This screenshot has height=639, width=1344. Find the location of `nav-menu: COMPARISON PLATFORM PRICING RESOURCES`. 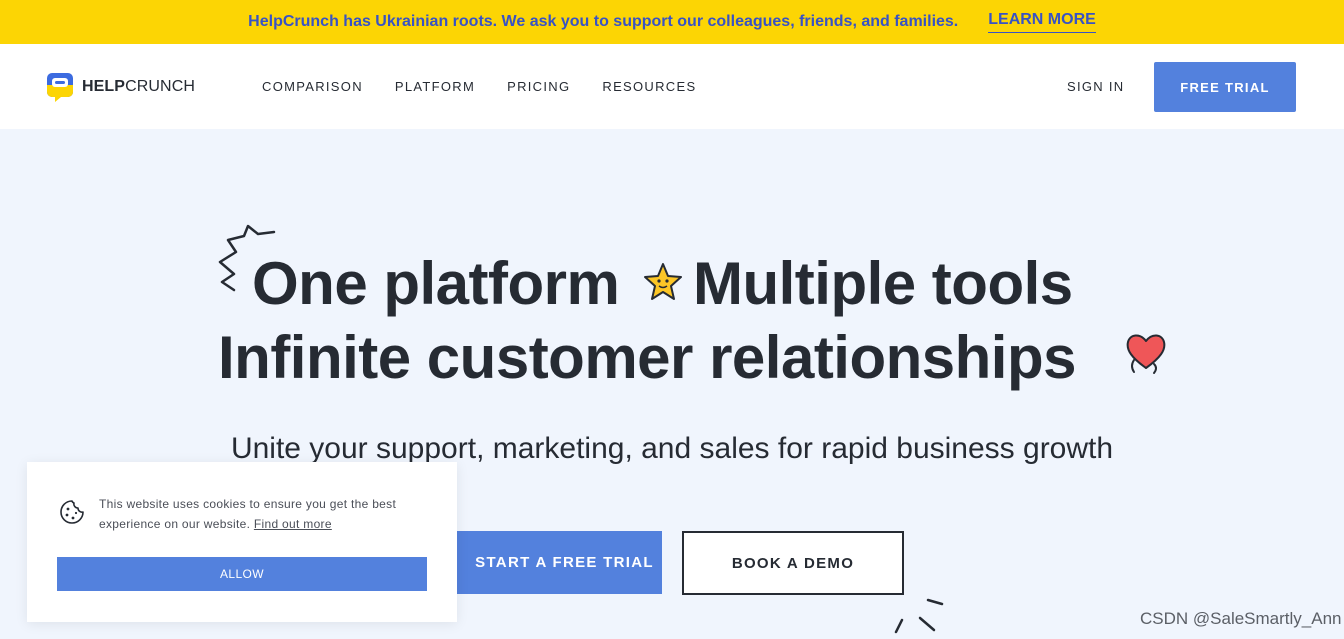

nav-menu: COMPARISON PLATFORM PRICING RESOURCES is located at coordinates (495, 86).